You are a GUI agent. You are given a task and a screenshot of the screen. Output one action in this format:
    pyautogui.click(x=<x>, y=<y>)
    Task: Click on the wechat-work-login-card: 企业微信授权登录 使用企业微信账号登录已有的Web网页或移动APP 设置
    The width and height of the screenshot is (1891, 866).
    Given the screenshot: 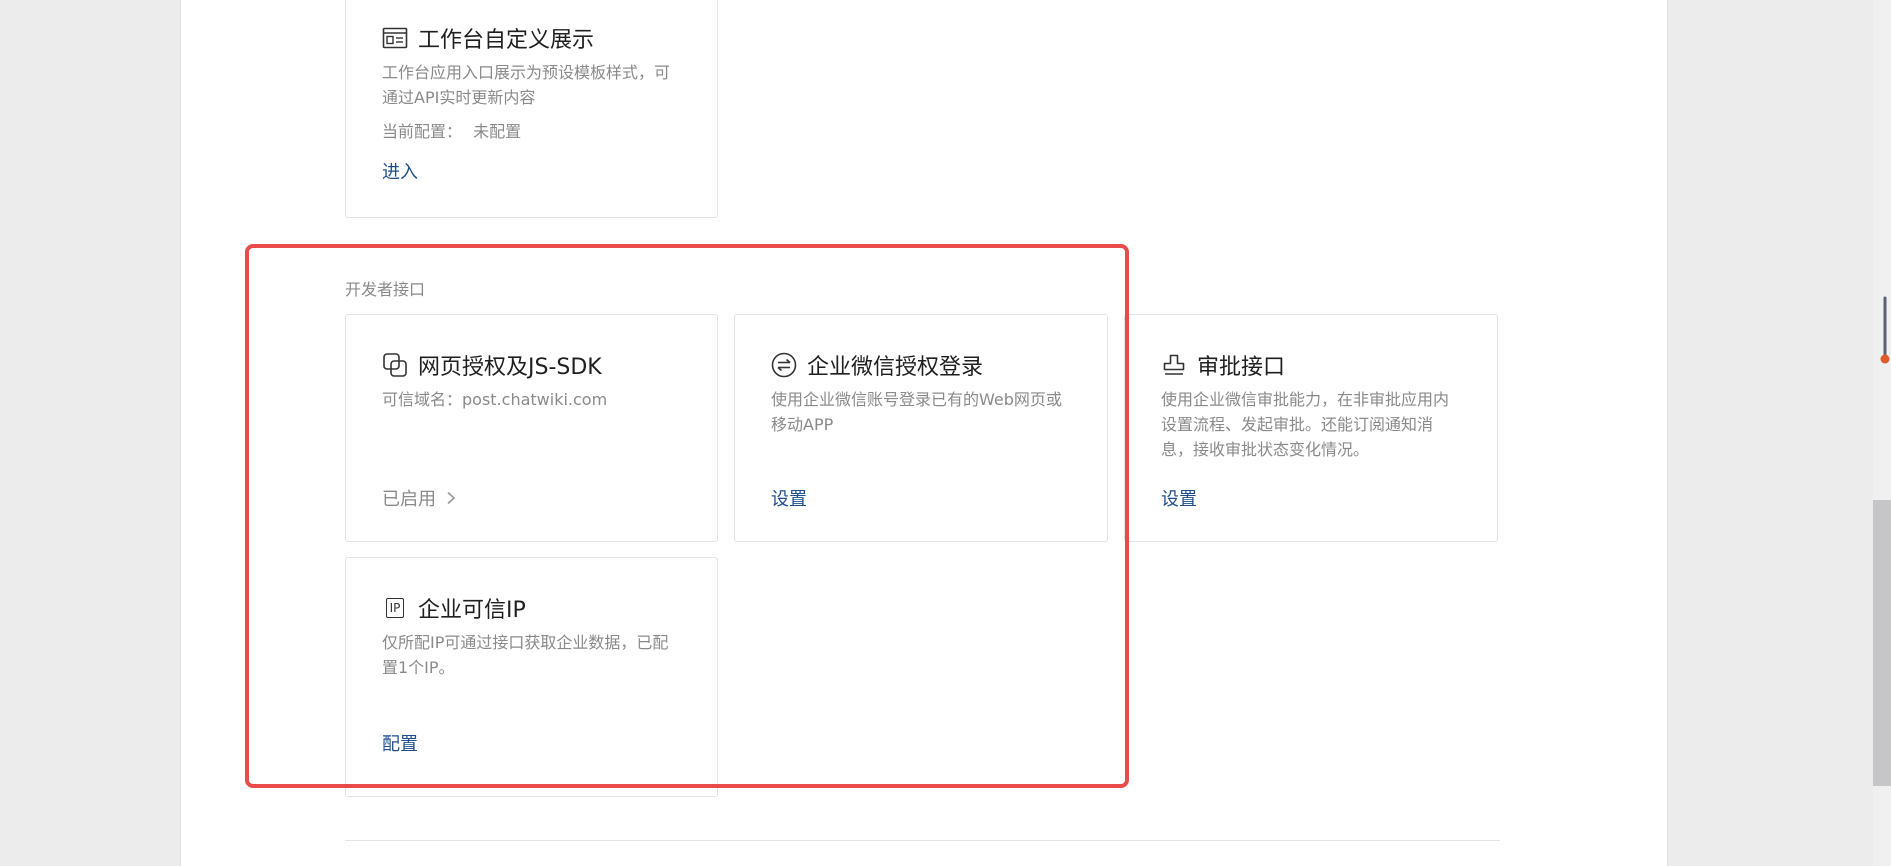 What is the action you would take?
    pyautogui.click(x=921, y=428)
    